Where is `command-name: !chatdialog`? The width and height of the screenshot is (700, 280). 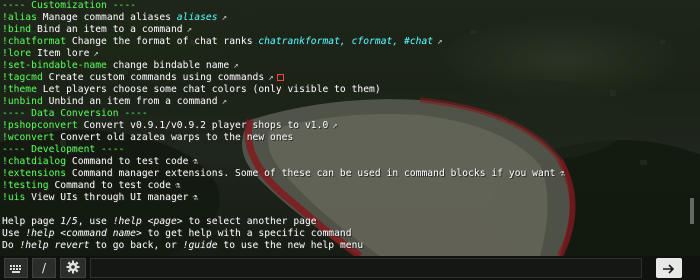 command-name: !chatdialog is located at coordinates (34, 161).